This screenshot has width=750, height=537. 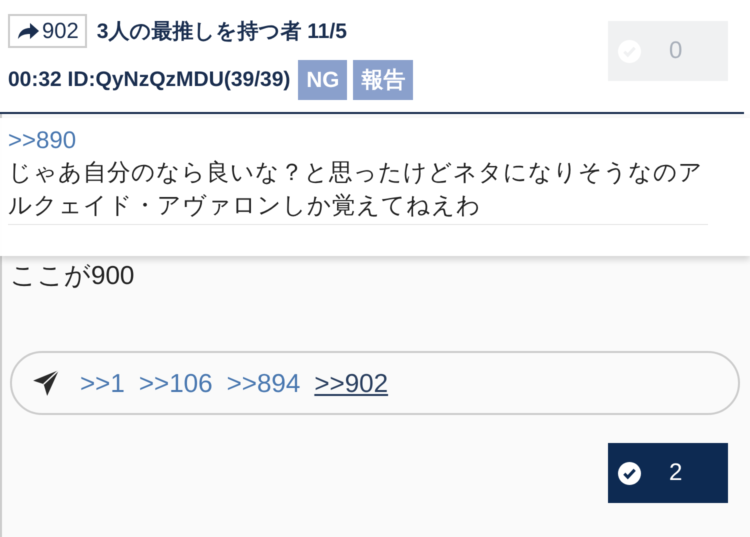 I want to click on post-body: ここが900, so click(x=73, y=275).